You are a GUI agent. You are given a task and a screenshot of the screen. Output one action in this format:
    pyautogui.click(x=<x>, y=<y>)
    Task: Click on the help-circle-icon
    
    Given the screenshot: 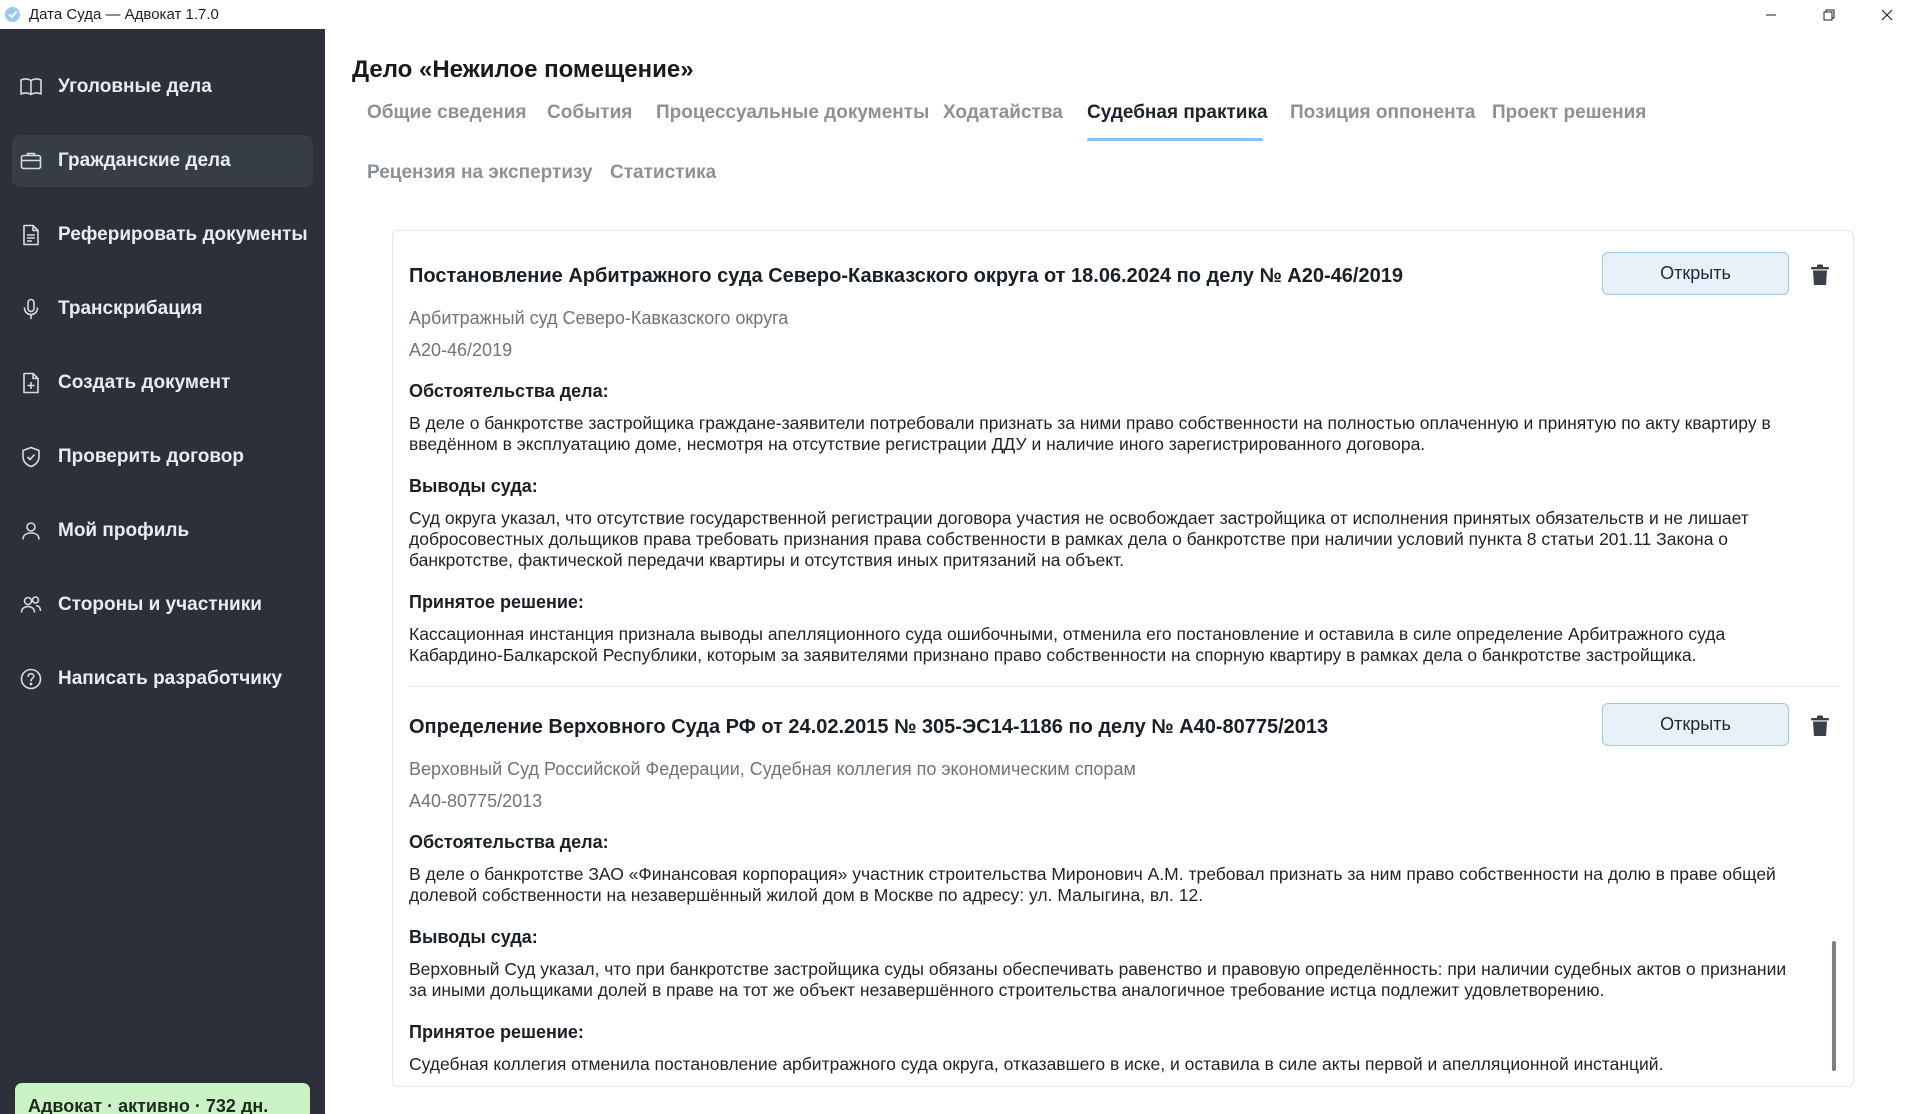 What is the action you would take?
    pyautogui.click(x=31, y=679)
    